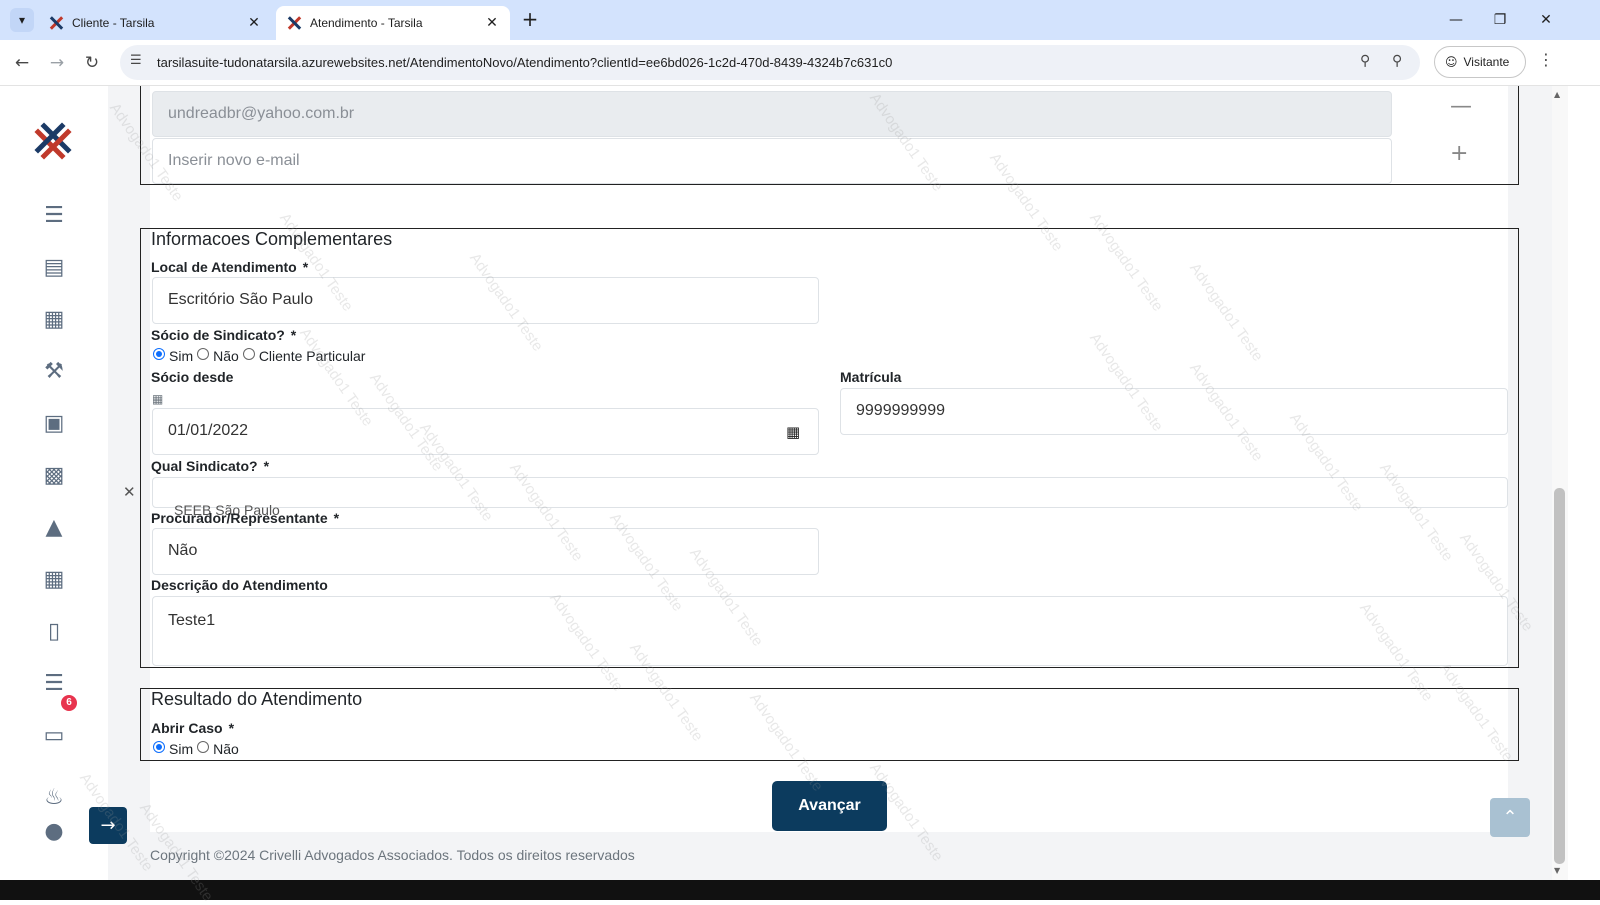 The image size is (1600, 905). Describe the element at coordinates (772, 161) in the screenshot. I see `new-email-input: Inserir novo e-mail` at that location.